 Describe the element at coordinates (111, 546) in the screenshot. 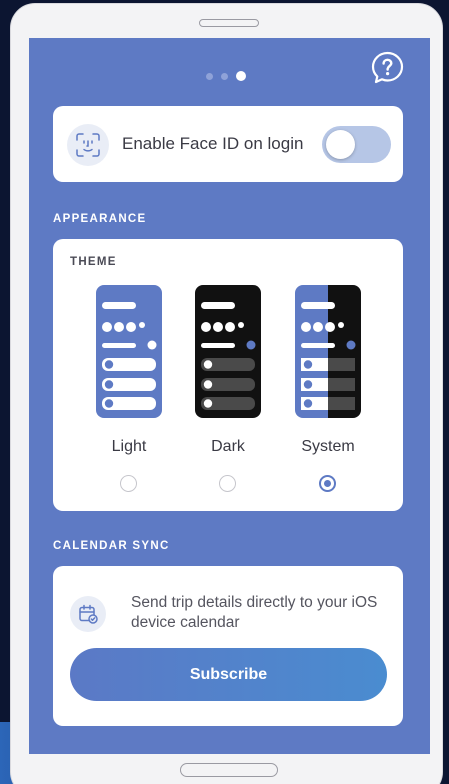

I see `calendar-sync-section-label: CALENDAR SYNC` at that location.